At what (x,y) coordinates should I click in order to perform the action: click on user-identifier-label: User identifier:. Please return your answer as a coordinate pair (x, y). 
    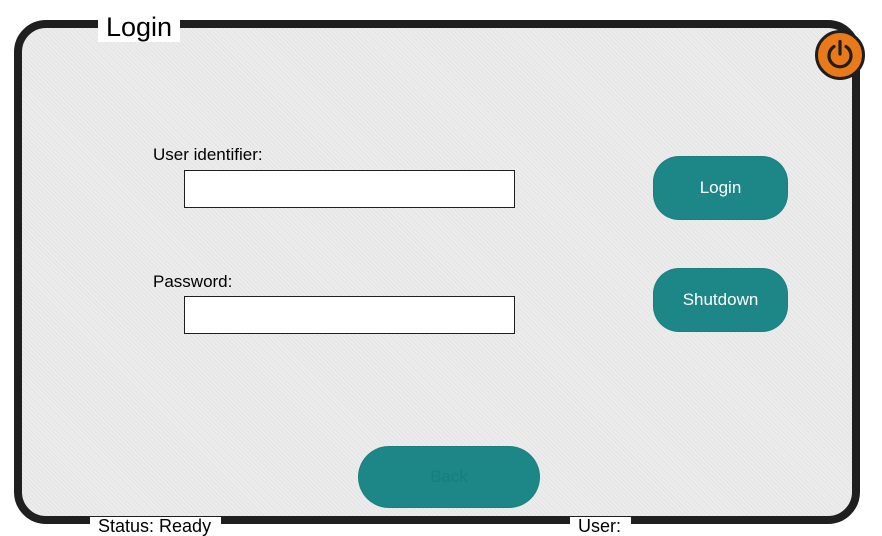
    Looking at the image, I should click on (208, 154).